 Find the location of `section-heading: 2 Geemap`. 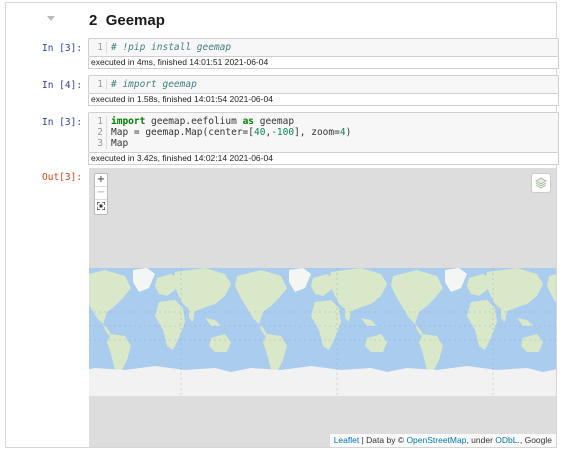

section-heading: 2 Geemap is located at coordinates (127, 21).